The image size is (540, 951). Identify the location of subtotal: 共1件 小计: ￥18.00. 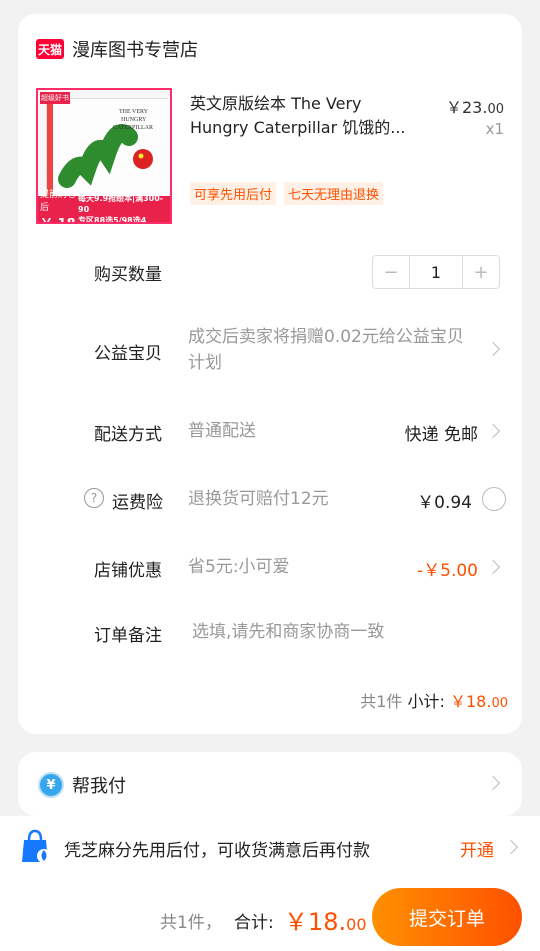
(434, 700).